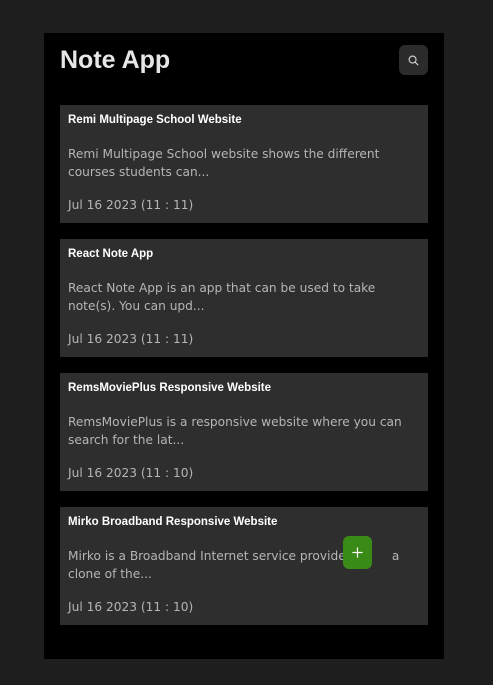  Describe the element at coordinates (111, 254) in the screenshot. I see `note-title: React Note App` at that location.